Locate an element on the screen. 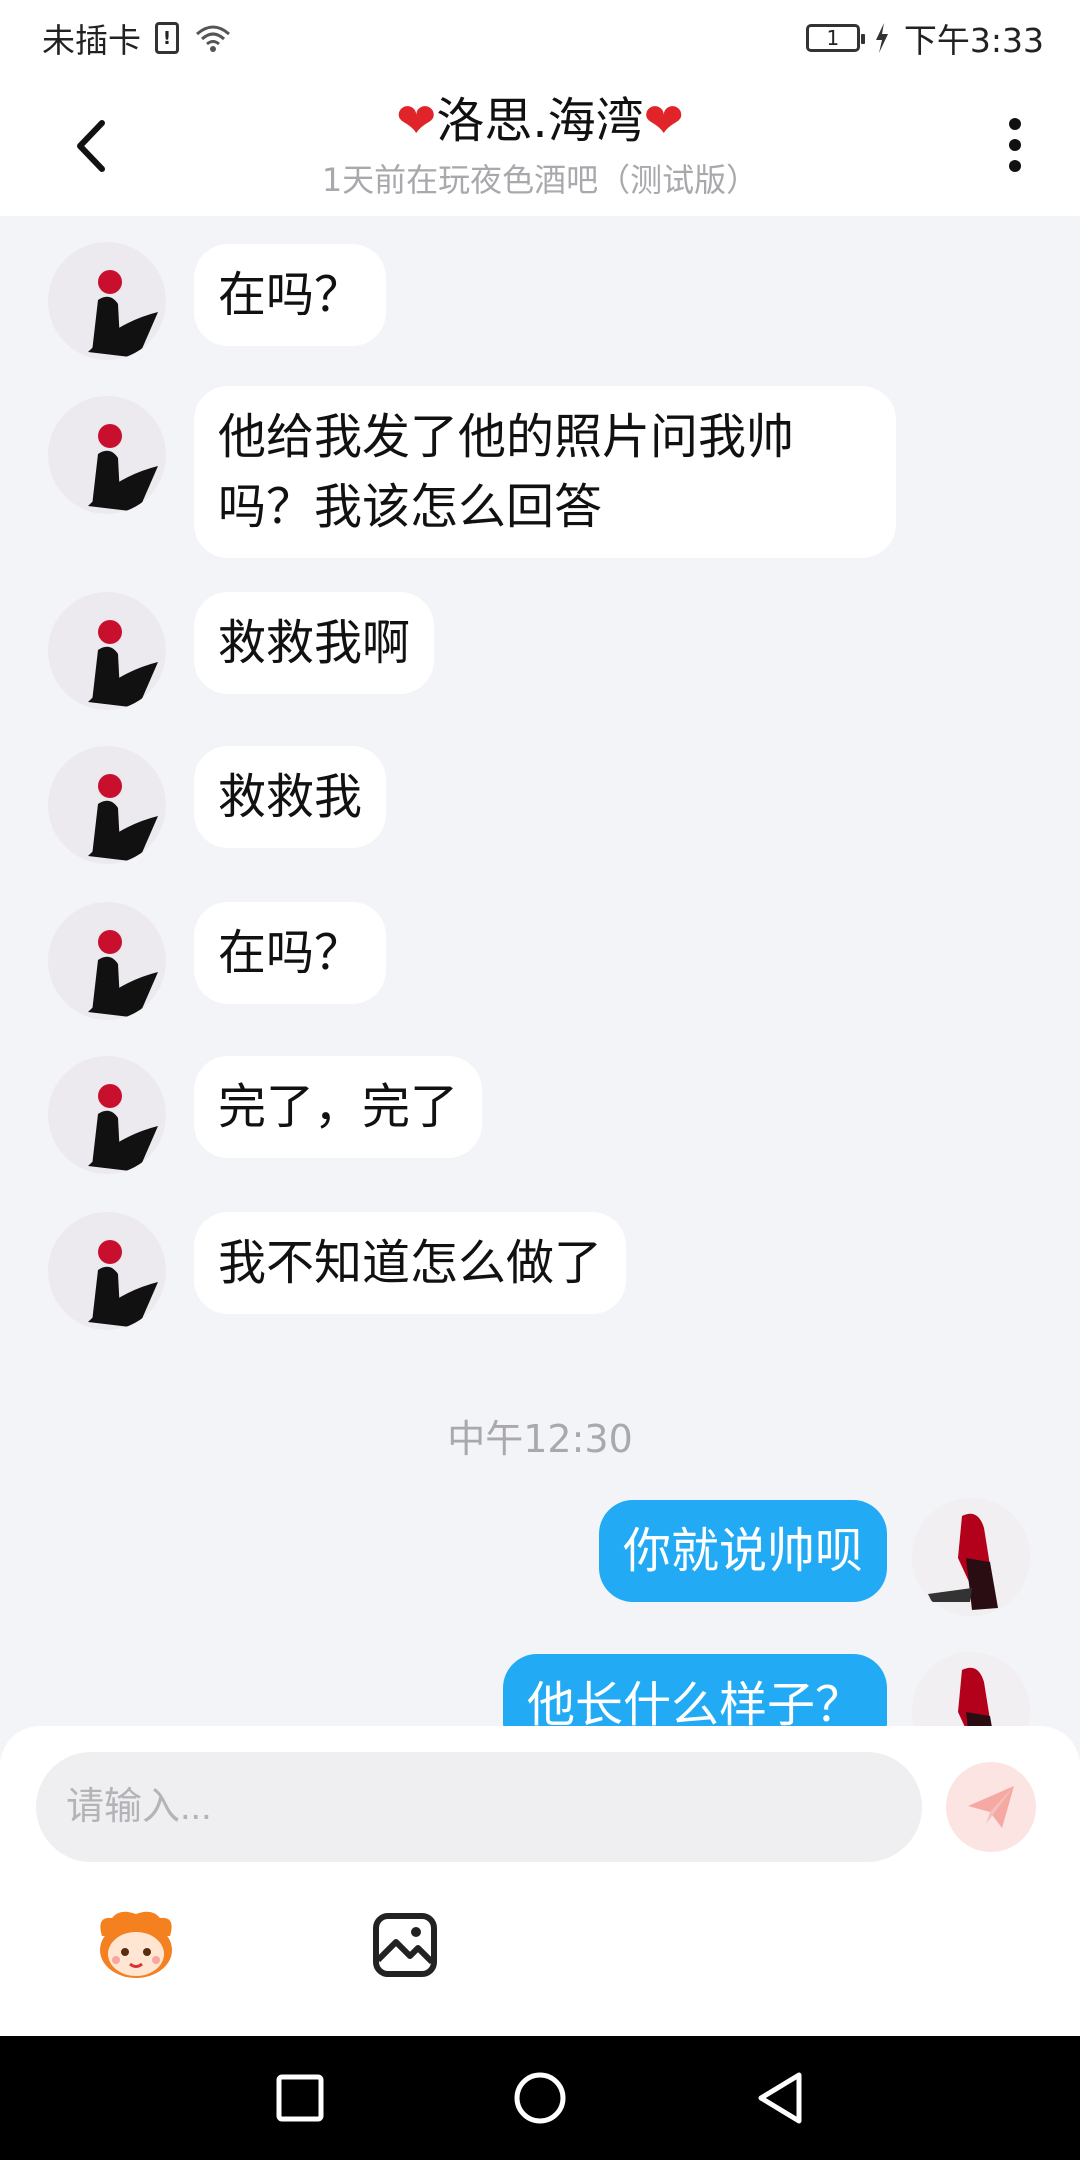 This screenshot has width=1080, height=2160. heart-left-icon: ❤ is located at coordinates (416, 121).